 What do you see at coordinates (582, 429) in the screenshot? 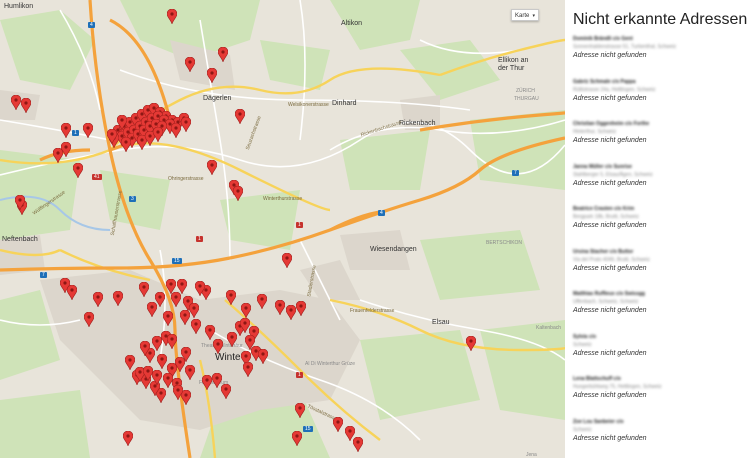
I see `entry-address: Schweiz` at bounding box center [582, 429].